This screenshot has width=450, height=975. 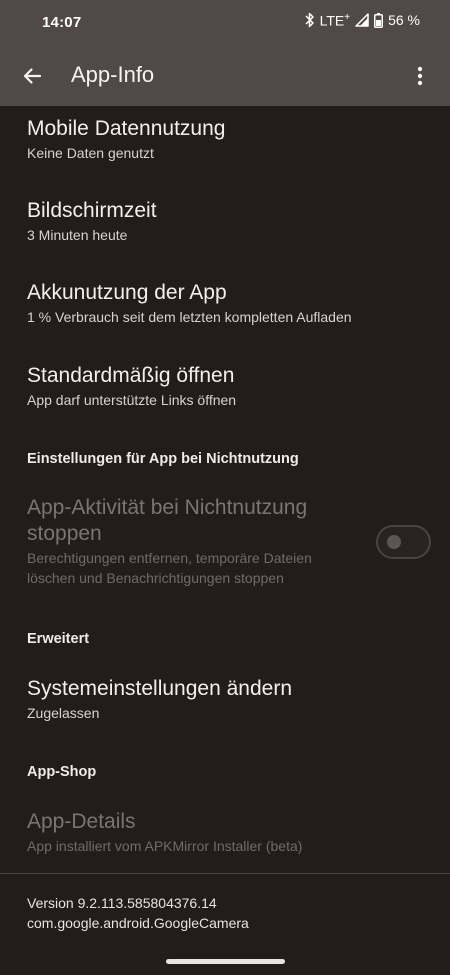 I want to click on status-time: 14:07, so click(x=62, y=22).